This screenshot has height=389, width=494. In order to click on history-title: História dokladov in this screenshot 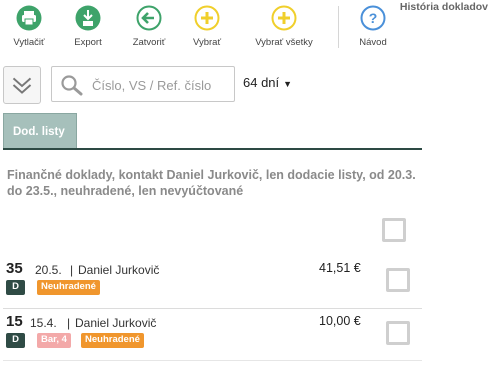, I will do `click(443, 7)`.